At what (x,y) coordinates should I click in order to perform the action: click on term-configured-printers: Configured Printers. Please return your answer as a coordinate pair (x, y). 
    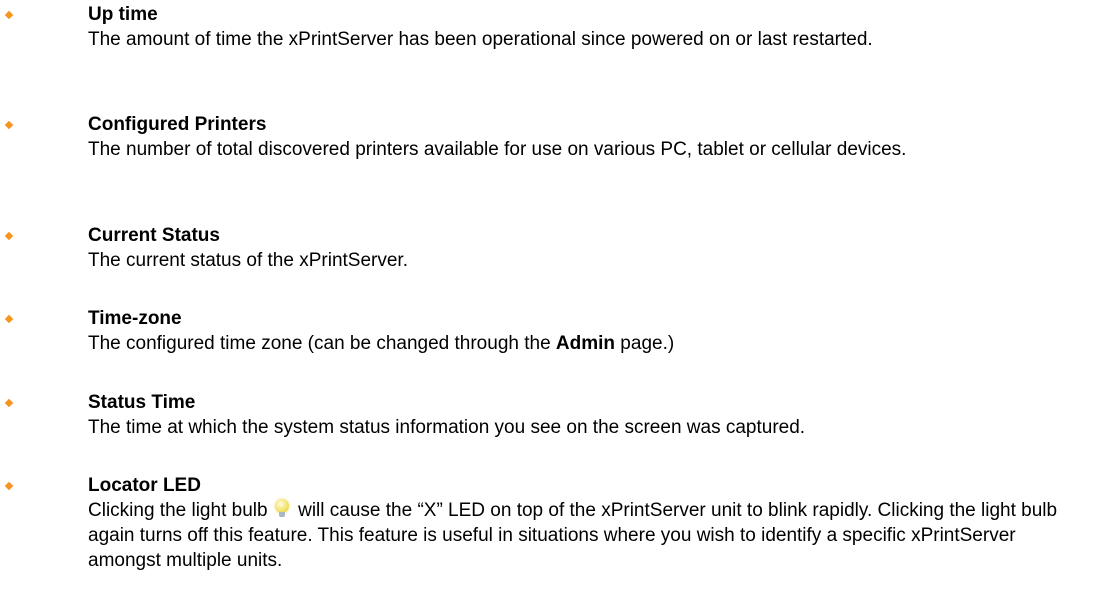
    Looking at the image, I should click on (177, 124).